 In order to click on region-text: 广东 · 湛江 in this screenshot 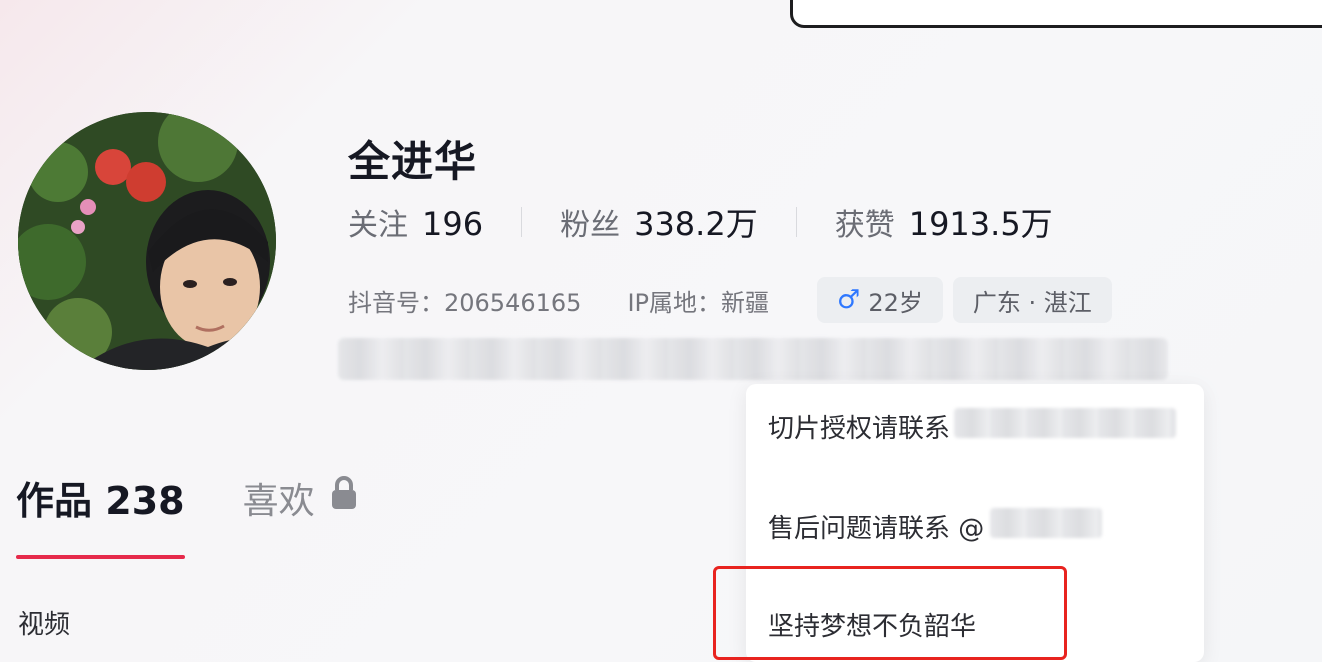, I will do `click(1032, 302)`.